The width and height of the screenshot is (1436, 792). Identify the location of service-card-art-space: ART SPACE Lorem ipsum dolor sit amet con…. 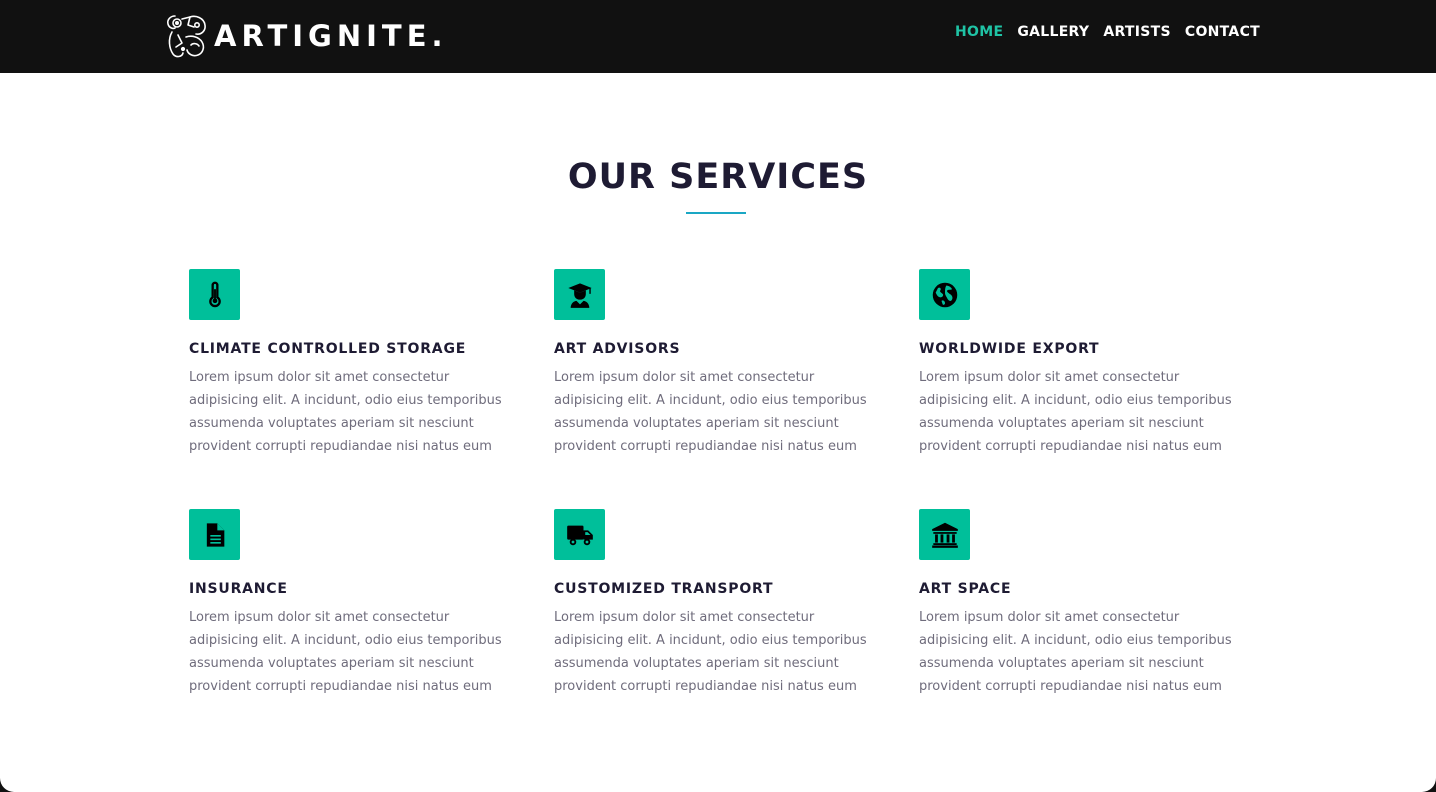
(1084, 603).